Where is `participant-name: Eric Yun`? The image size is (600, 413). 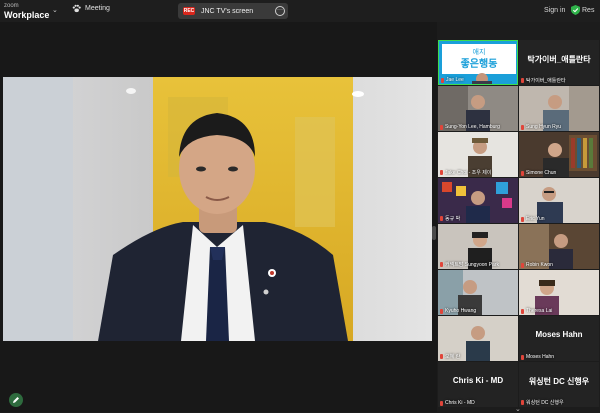
participant-name: Eric Yun is located at coordinates (533, 219).